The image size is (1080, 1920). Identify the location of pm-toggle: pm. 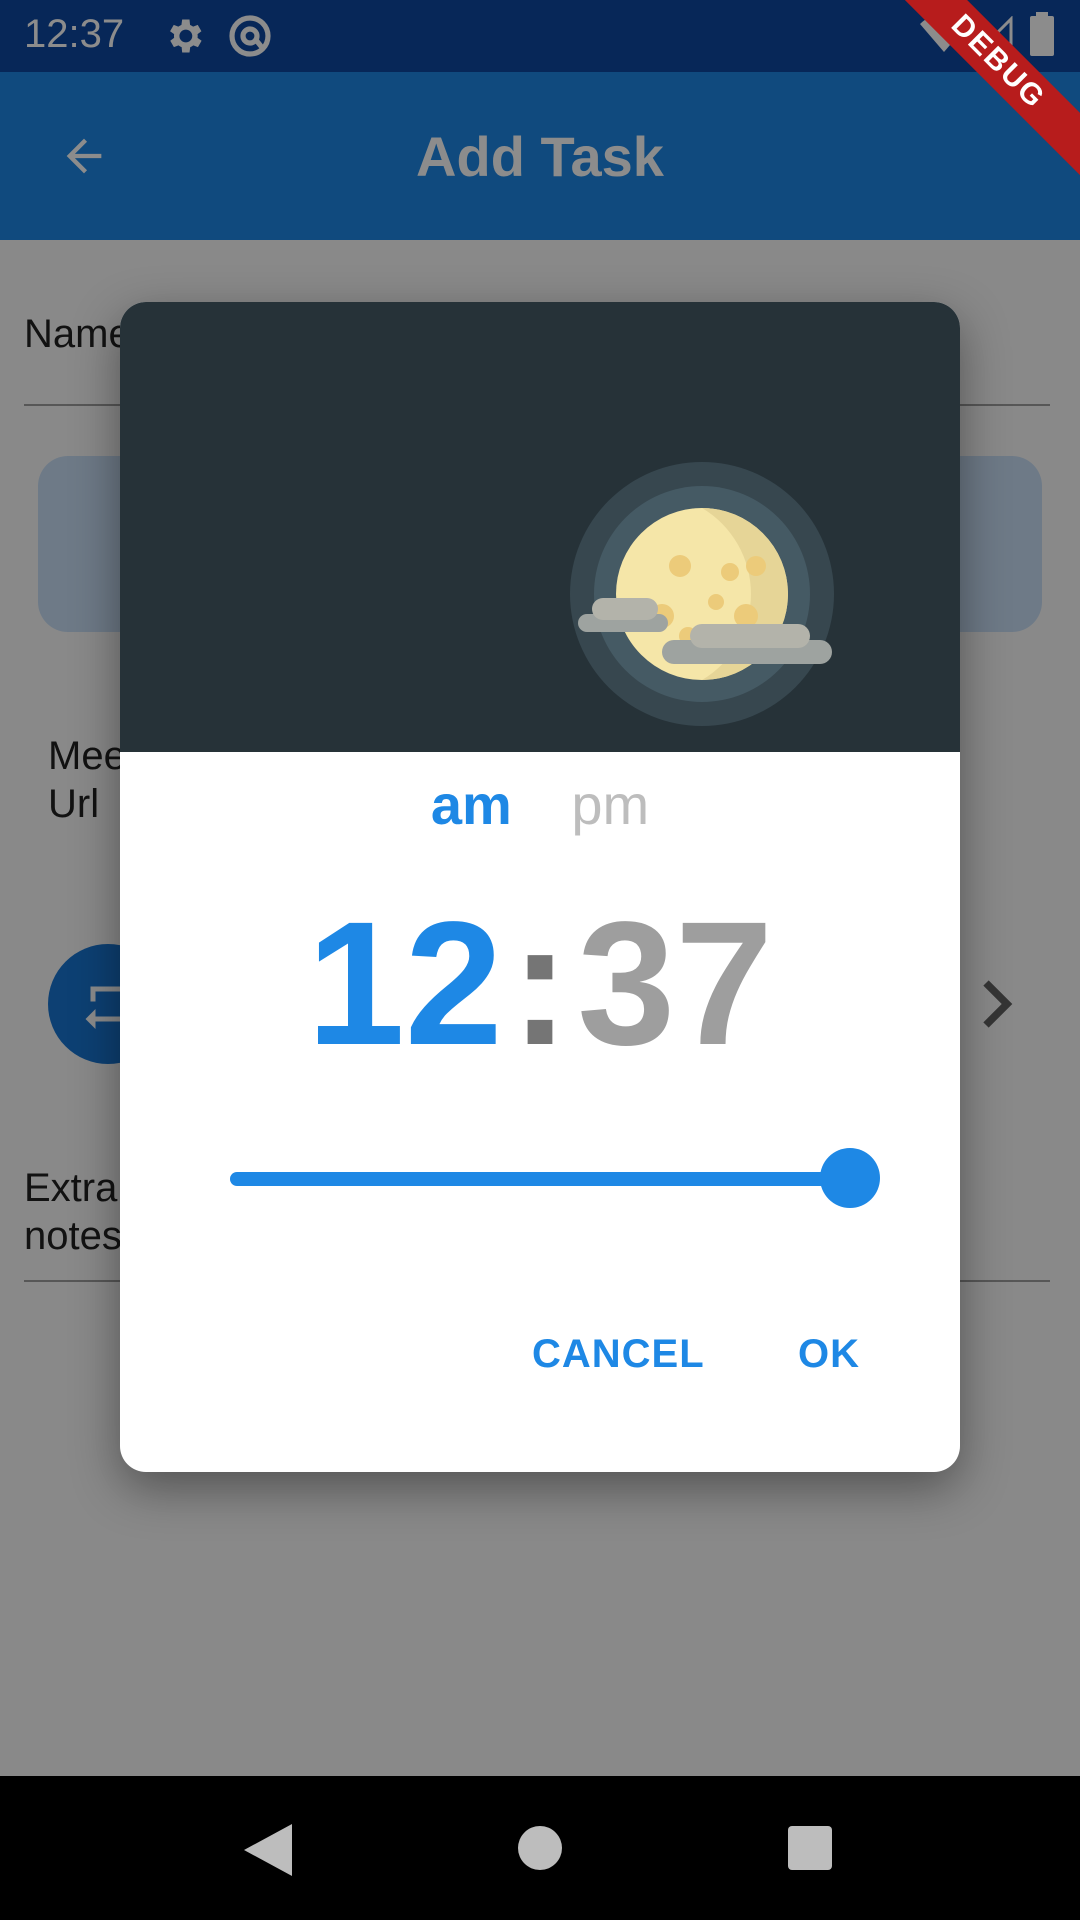
(610, 804).